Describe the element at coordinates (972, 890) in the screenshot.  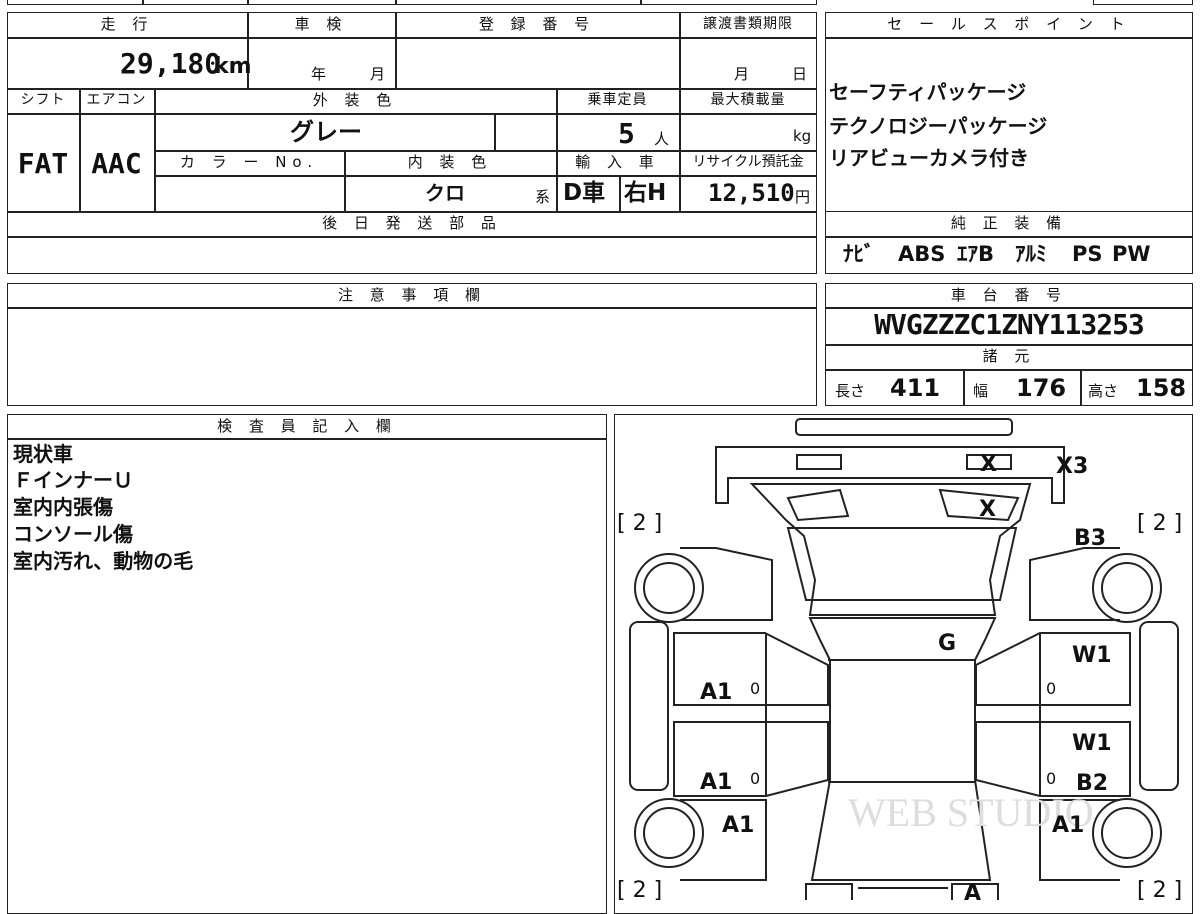
I see `damage-mark-a-rear: A` at that location.